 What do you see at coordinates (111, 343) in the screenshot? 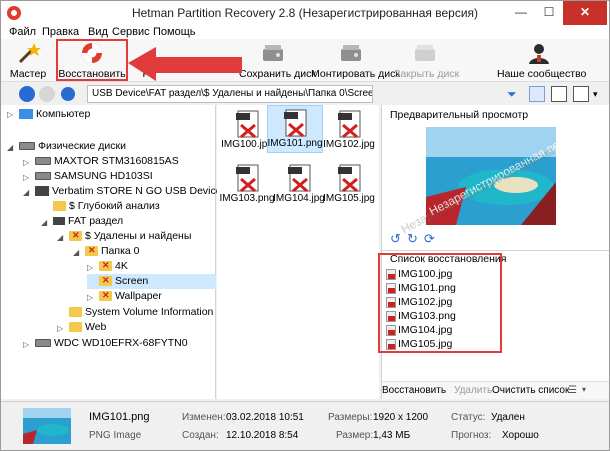
I see `tree-item-wdc: WDC WD10EFRX-68FYTN0` at bounding box center [111, 343].